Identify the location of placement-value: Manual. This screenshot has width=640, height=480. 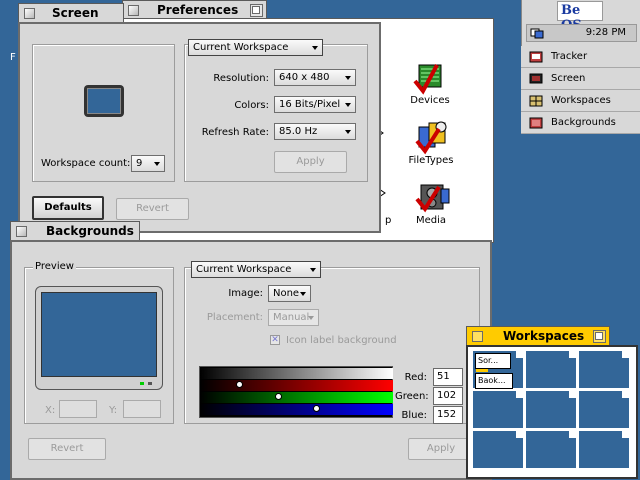
(291, 317).